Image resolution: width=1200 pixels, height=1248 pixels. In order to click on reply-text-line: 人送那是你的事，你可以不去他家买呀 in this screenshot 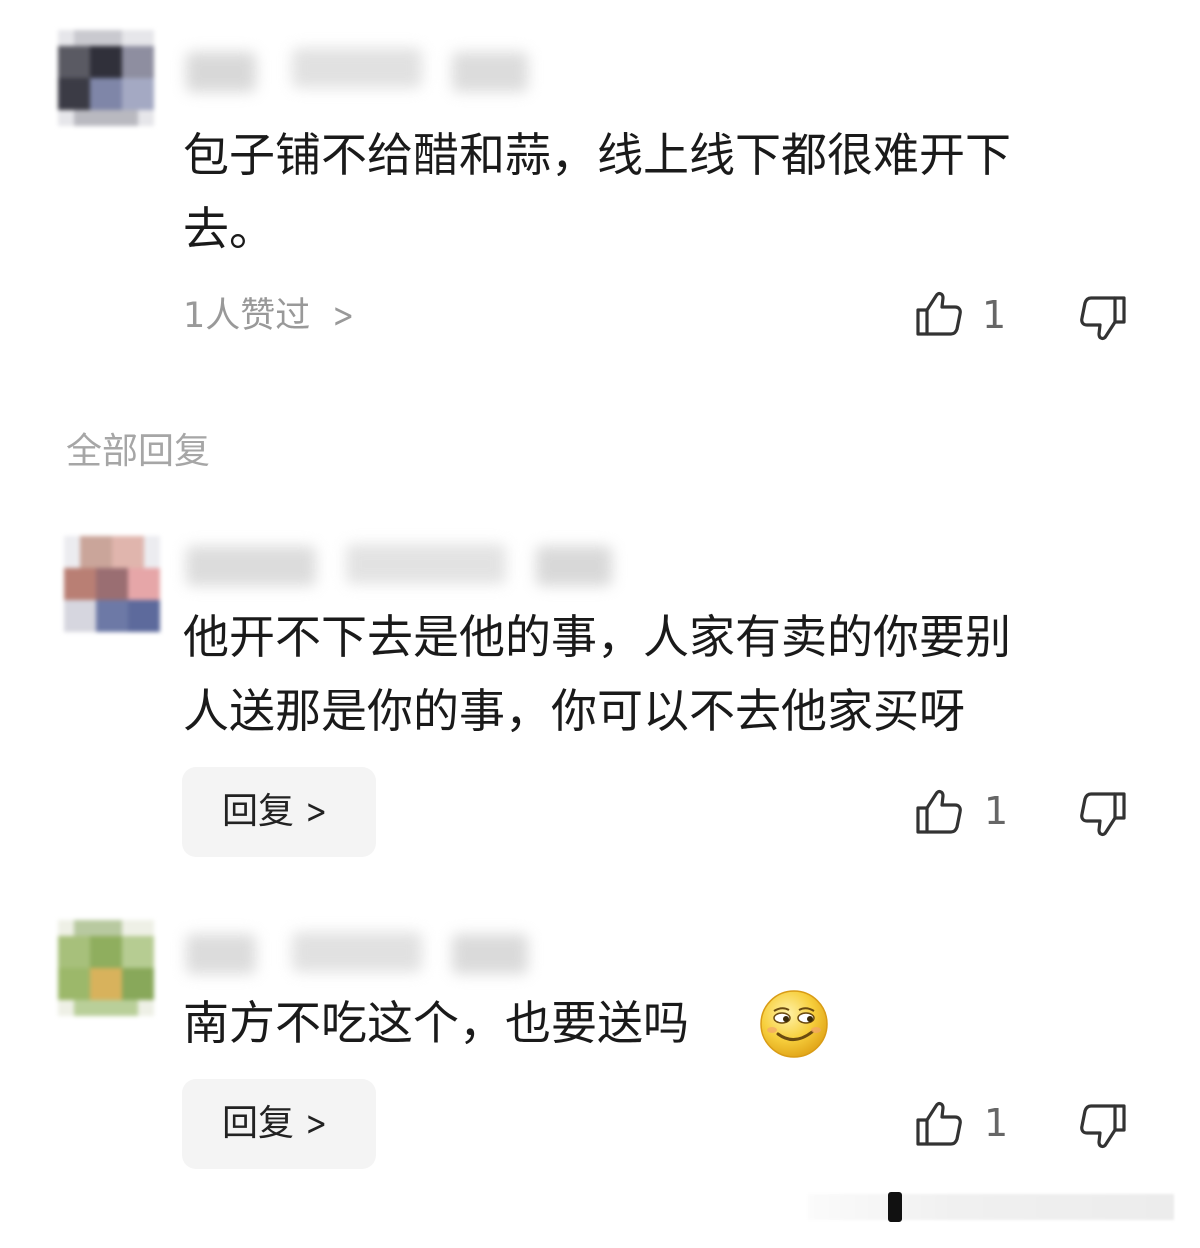, I will do `click(574, 711)`.